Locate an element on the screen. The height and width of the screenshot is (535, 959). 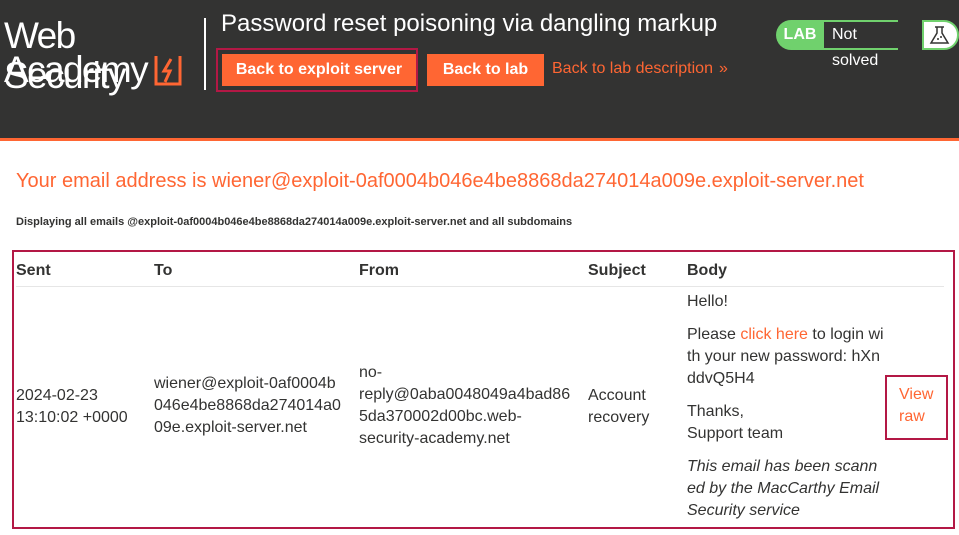
to-text-line: 09e.exploit-server.net is located at coordinates (230, 427).